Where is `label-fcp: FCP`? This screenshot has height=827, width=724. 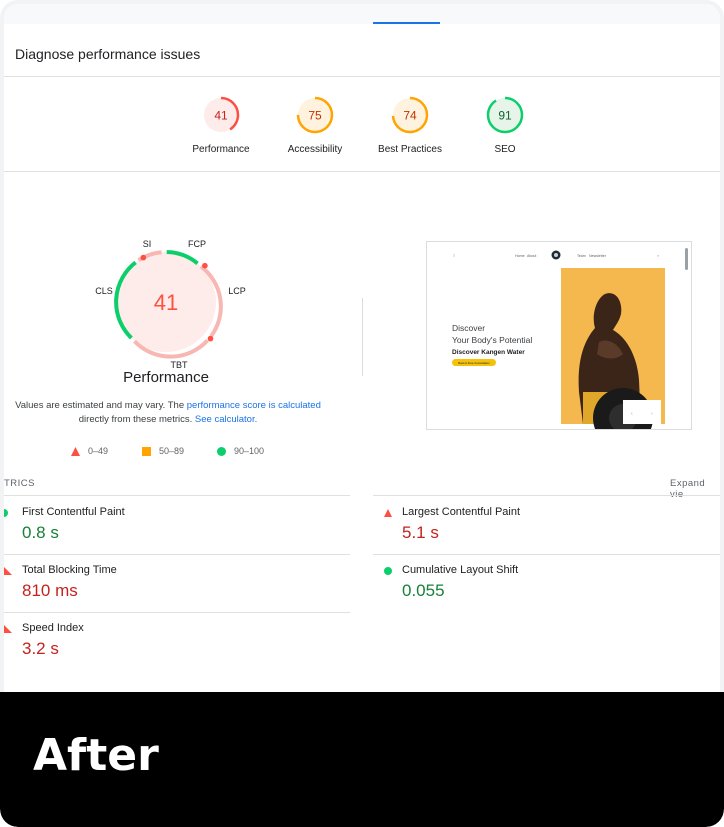
label-fcp: FCP is located at coordinates (197, 244).